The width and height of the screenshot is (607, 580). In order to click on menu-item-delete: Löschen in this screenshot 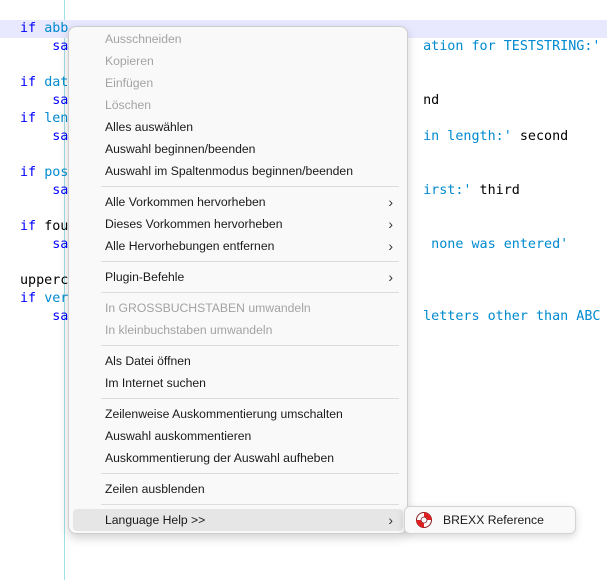, I will do `click(238, 105)`.